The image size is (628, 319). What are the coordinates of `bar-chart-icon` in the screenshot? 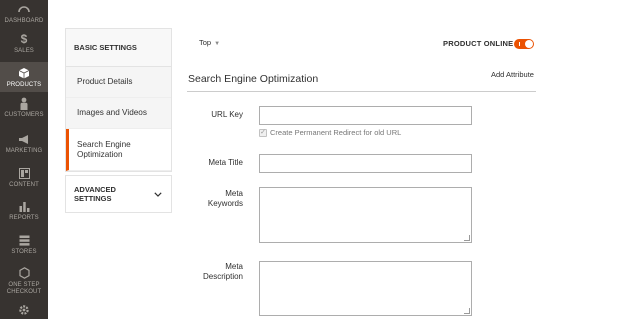 It's located at (24, 206).